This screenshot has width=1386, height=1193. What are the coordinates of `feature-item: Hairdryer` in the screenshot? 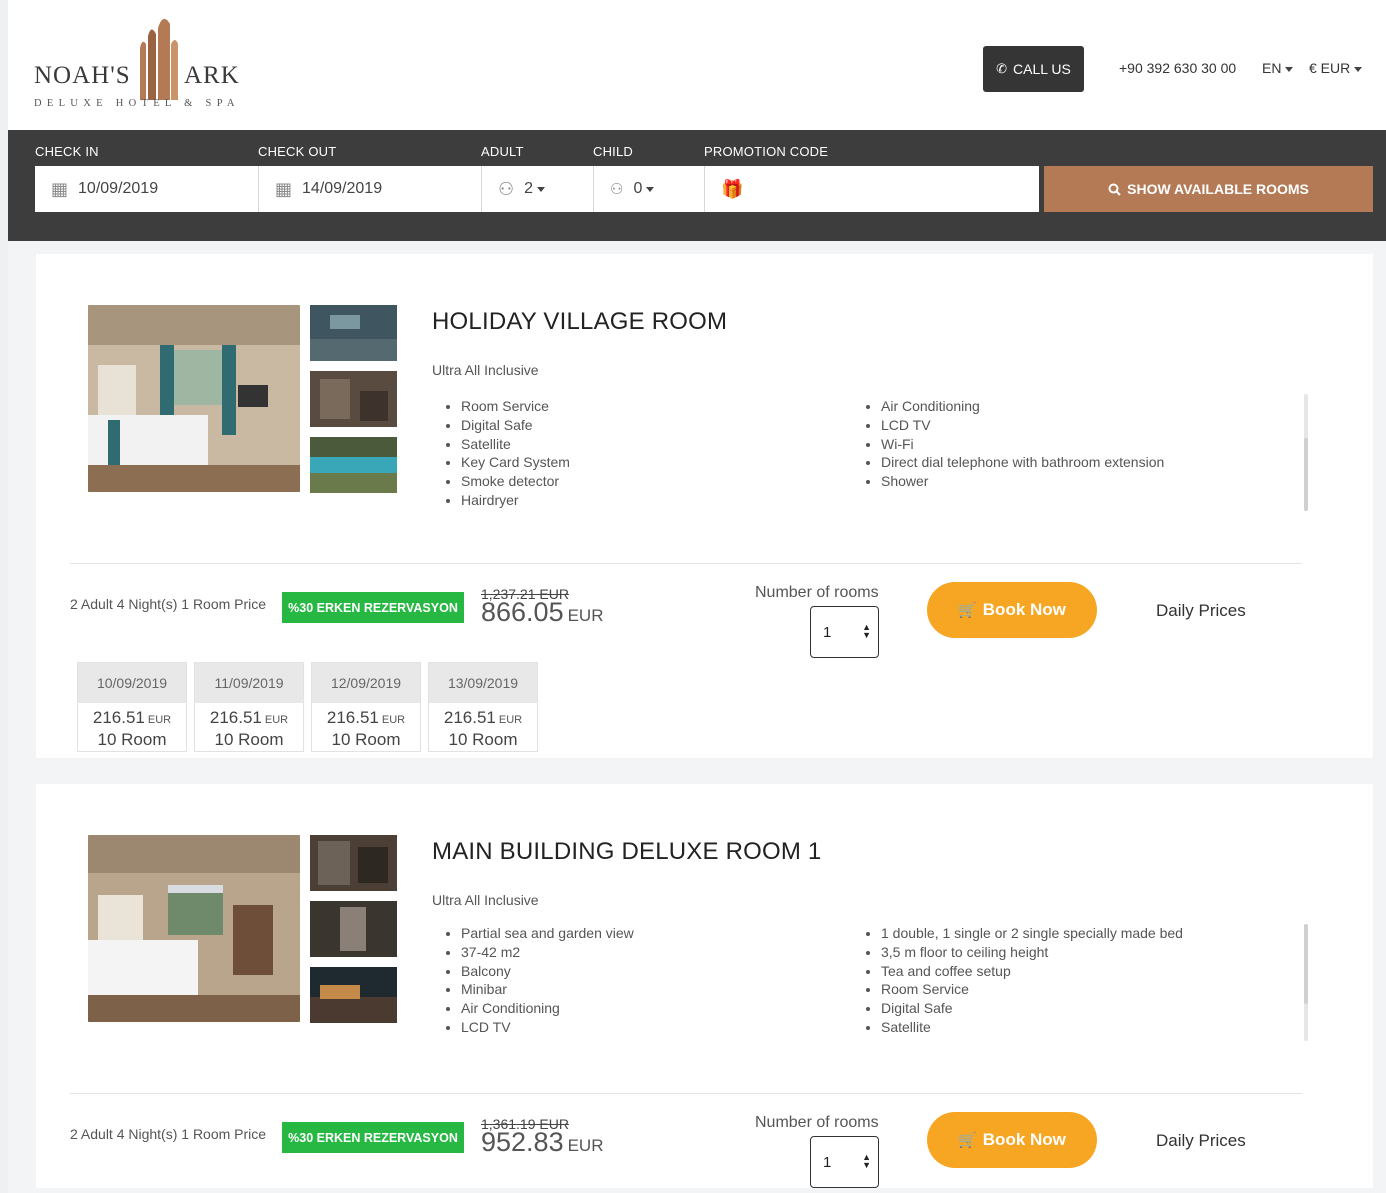 It's located at (661, 500).